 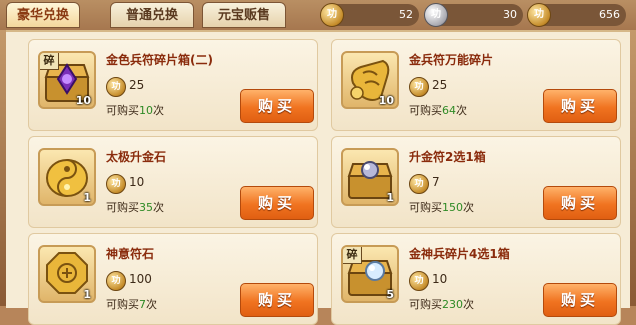 I want to click on currency-value: 52, so click(x=406, y=14).